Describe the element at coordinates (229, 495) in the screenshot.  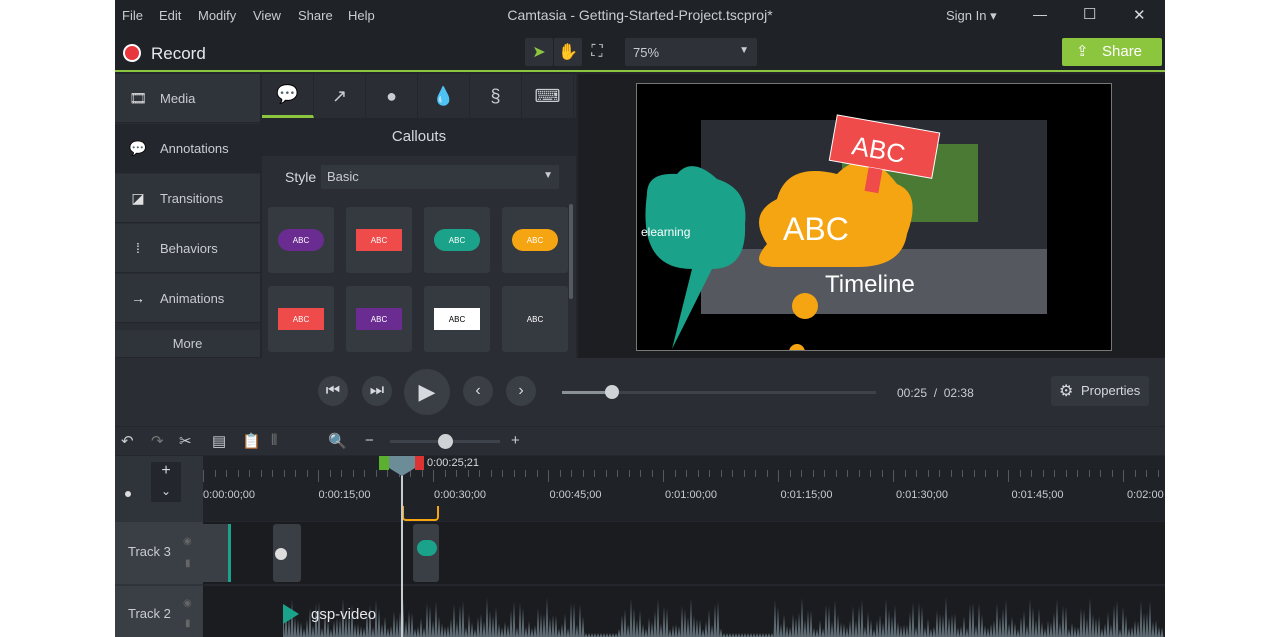
I see `ruler-label: 0:00:00;00` at that location.